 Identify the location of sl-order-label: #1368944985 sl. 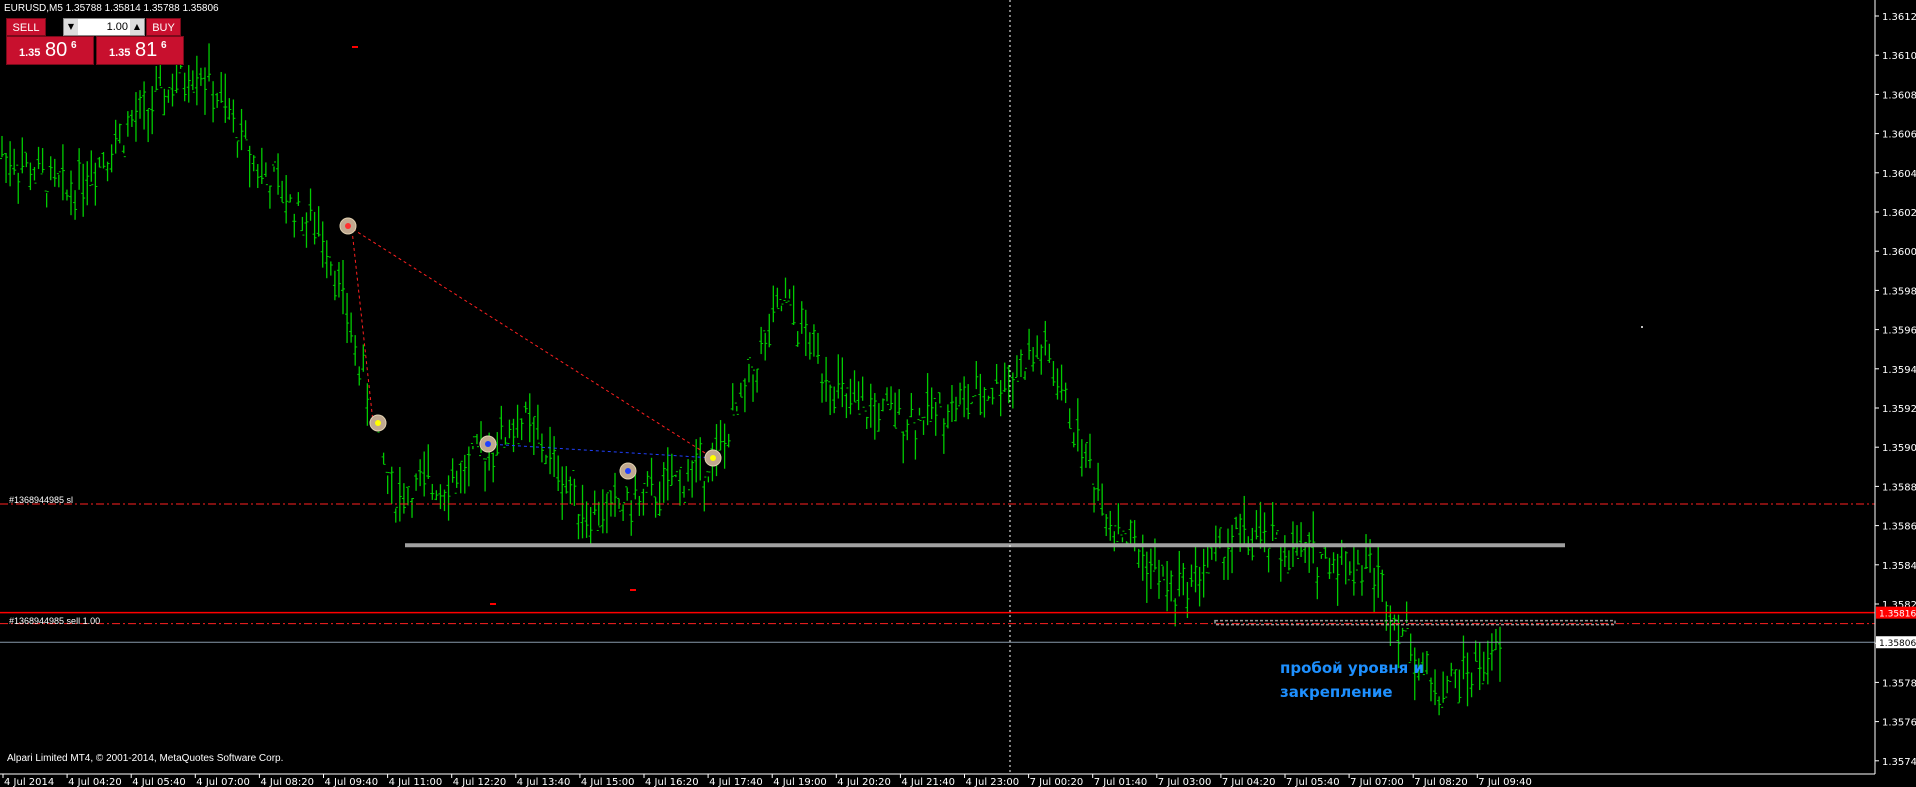
(41, 500).